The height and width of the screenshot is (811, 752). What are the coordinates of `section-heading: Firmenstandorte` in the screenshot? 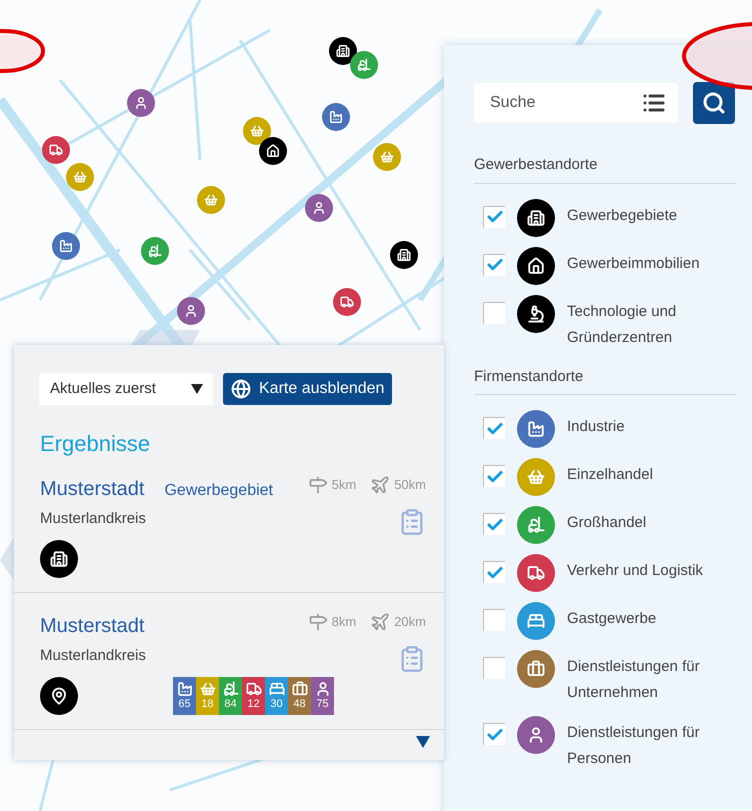 It's located at (605, 380).